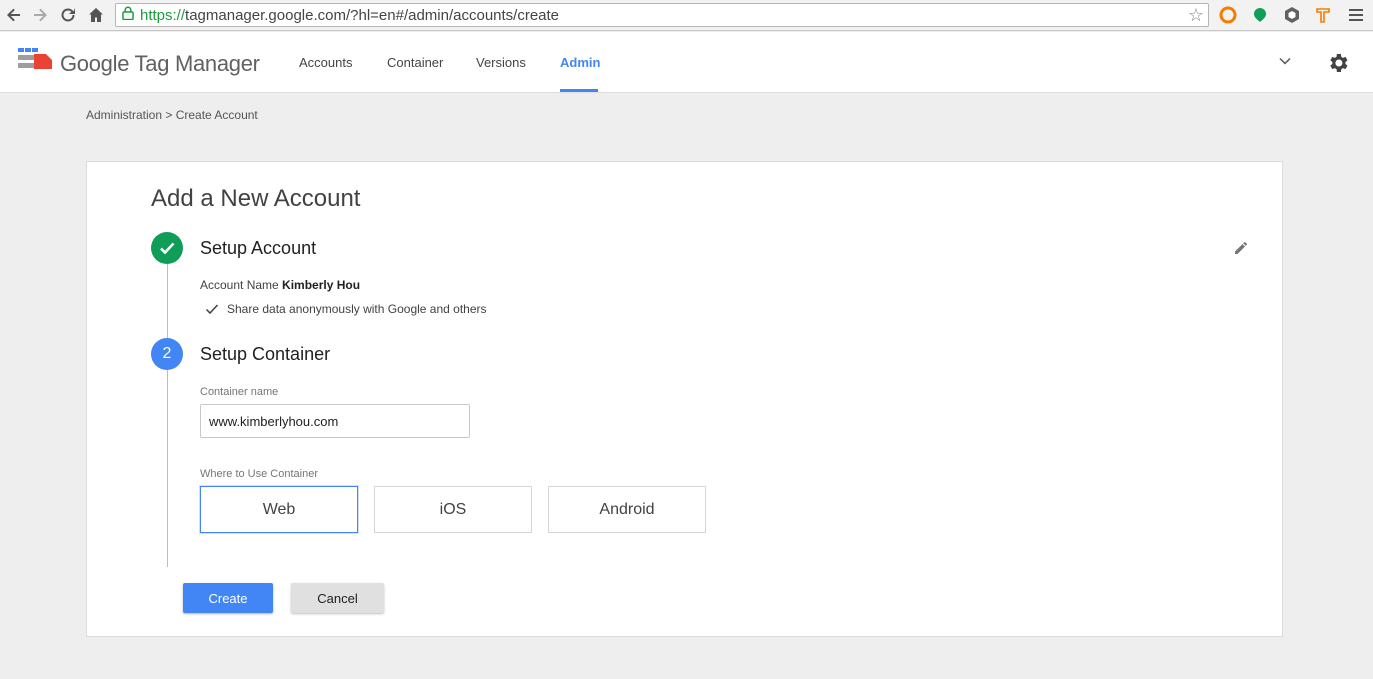 The height and width of the screenshot is (679, 1373). I want to click on extension-green-icon, so click(1260, 15).